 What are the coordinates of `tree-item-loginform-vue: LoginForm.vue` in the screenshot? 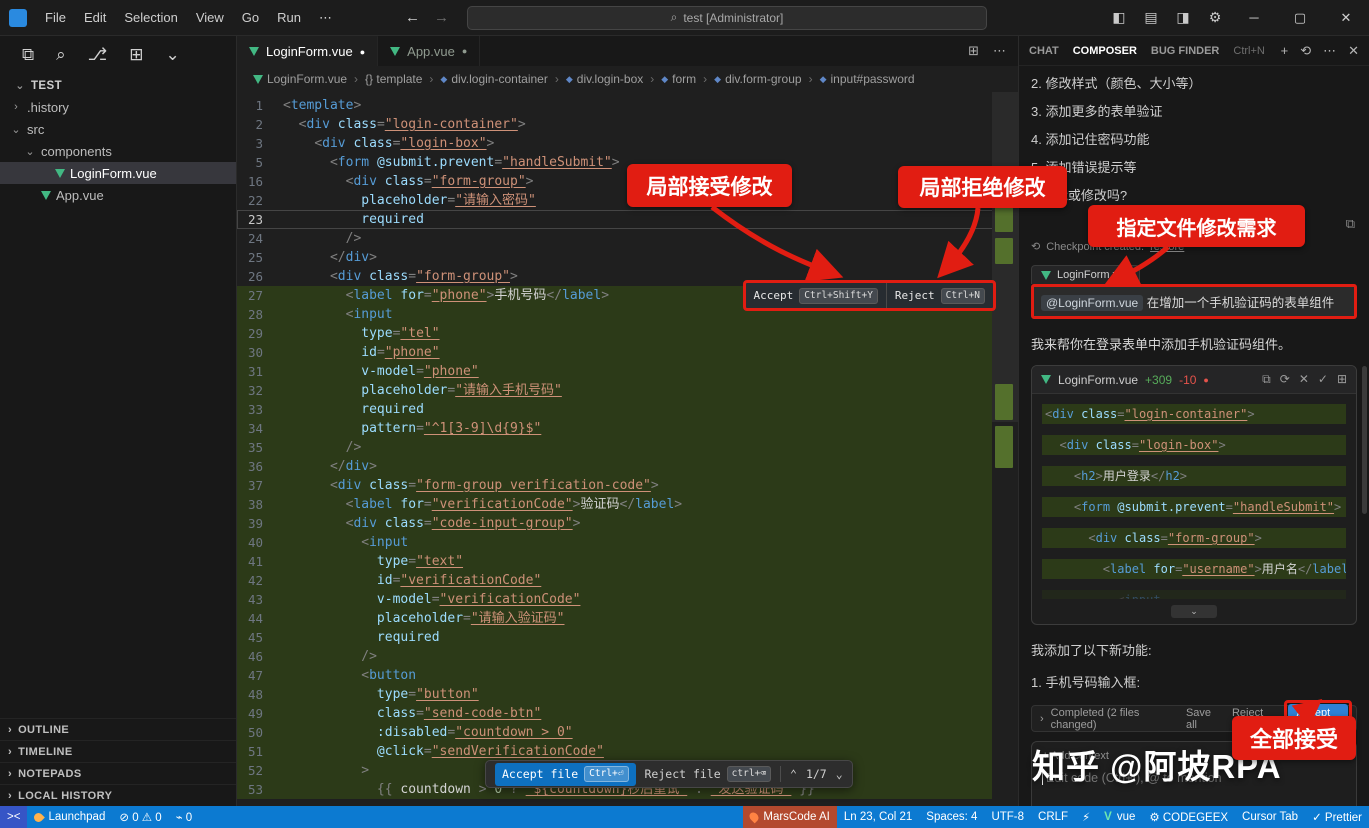 It's located at (118, 173).